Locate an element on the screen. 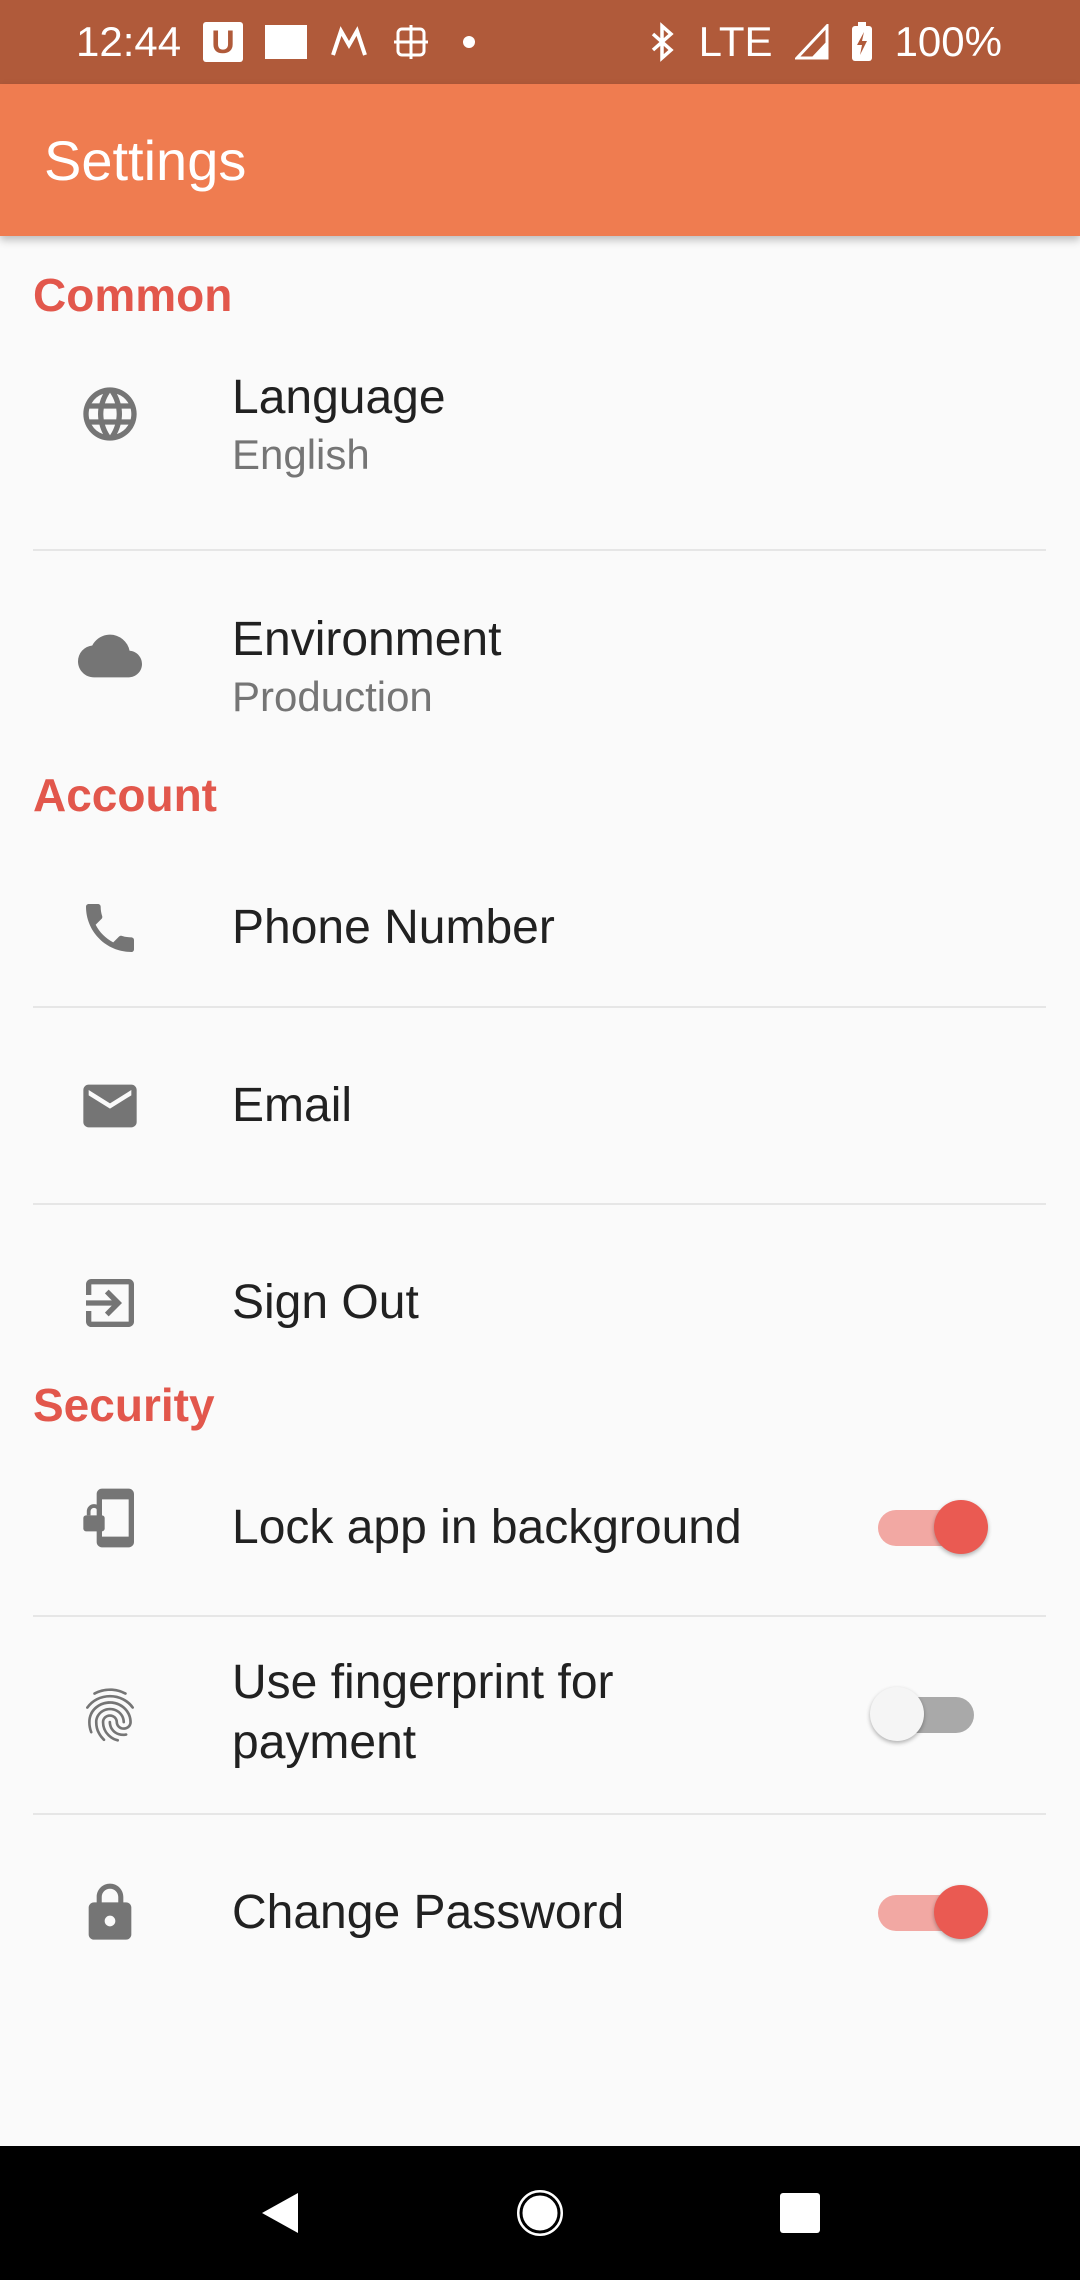  phone-title: Phone Number is located at coordinates (393, 927).